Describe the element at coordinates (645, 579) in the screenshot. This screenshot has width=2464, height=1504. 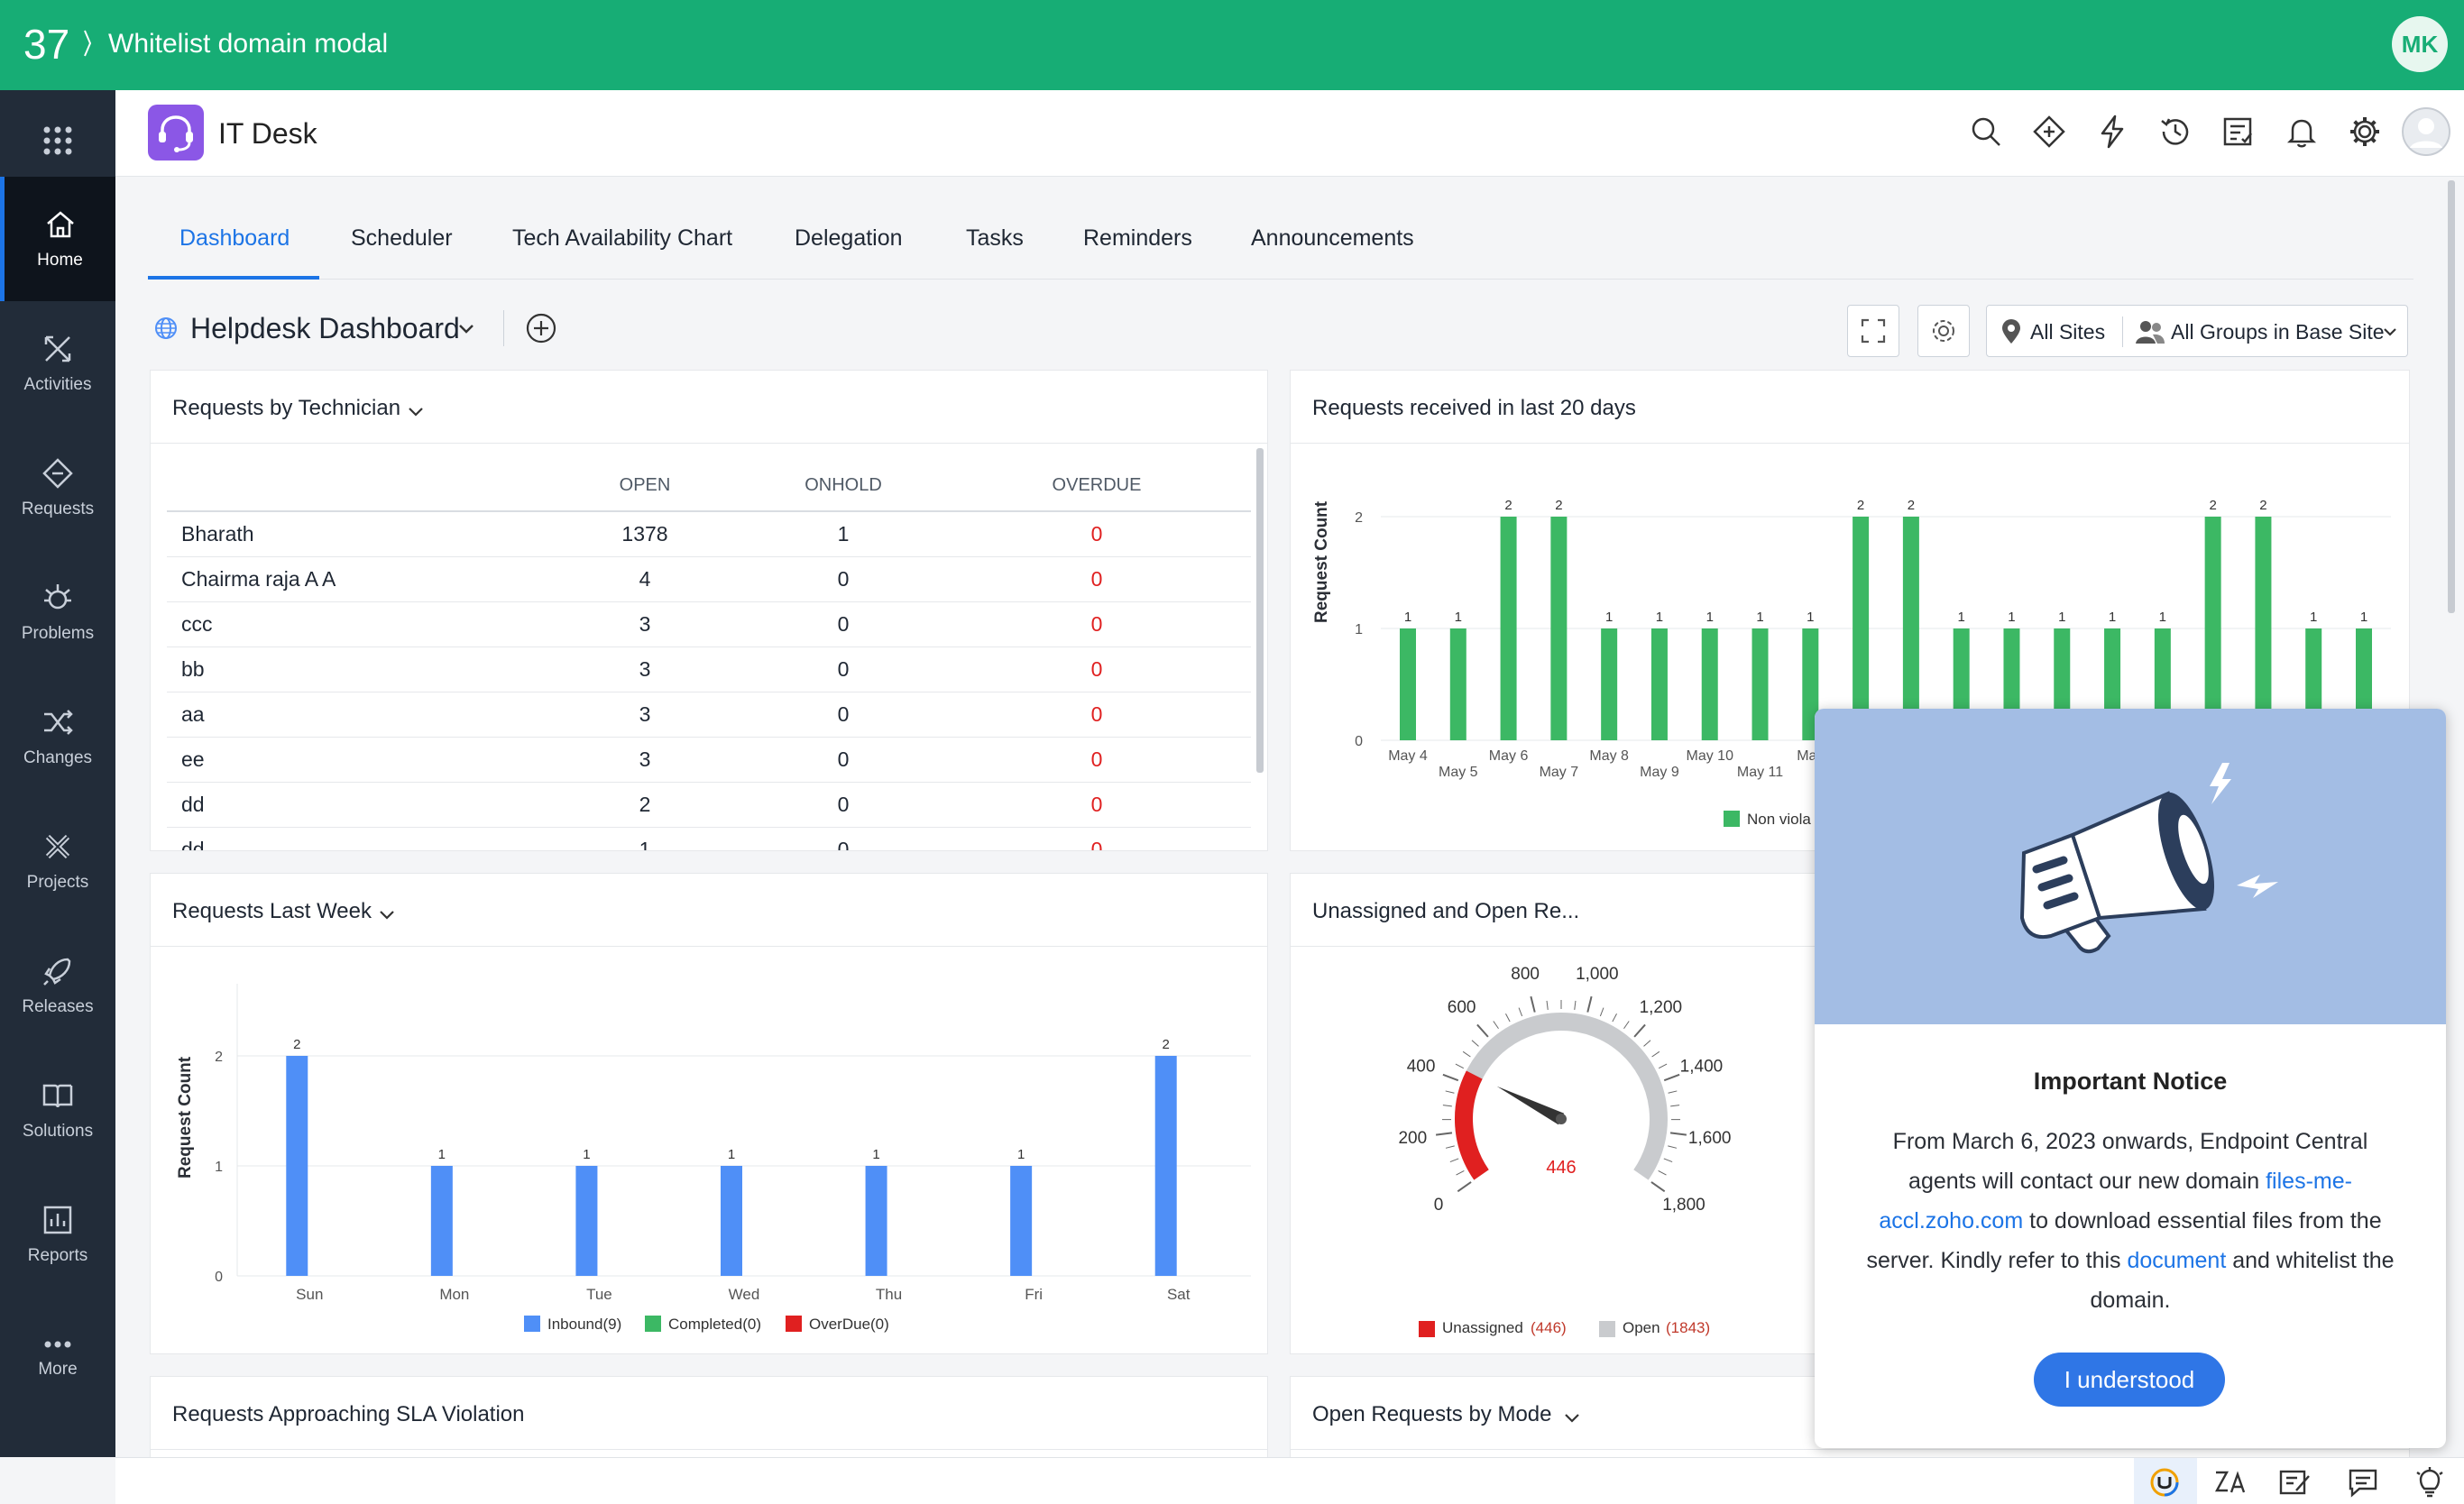
I see `open-count: 4` at that location.